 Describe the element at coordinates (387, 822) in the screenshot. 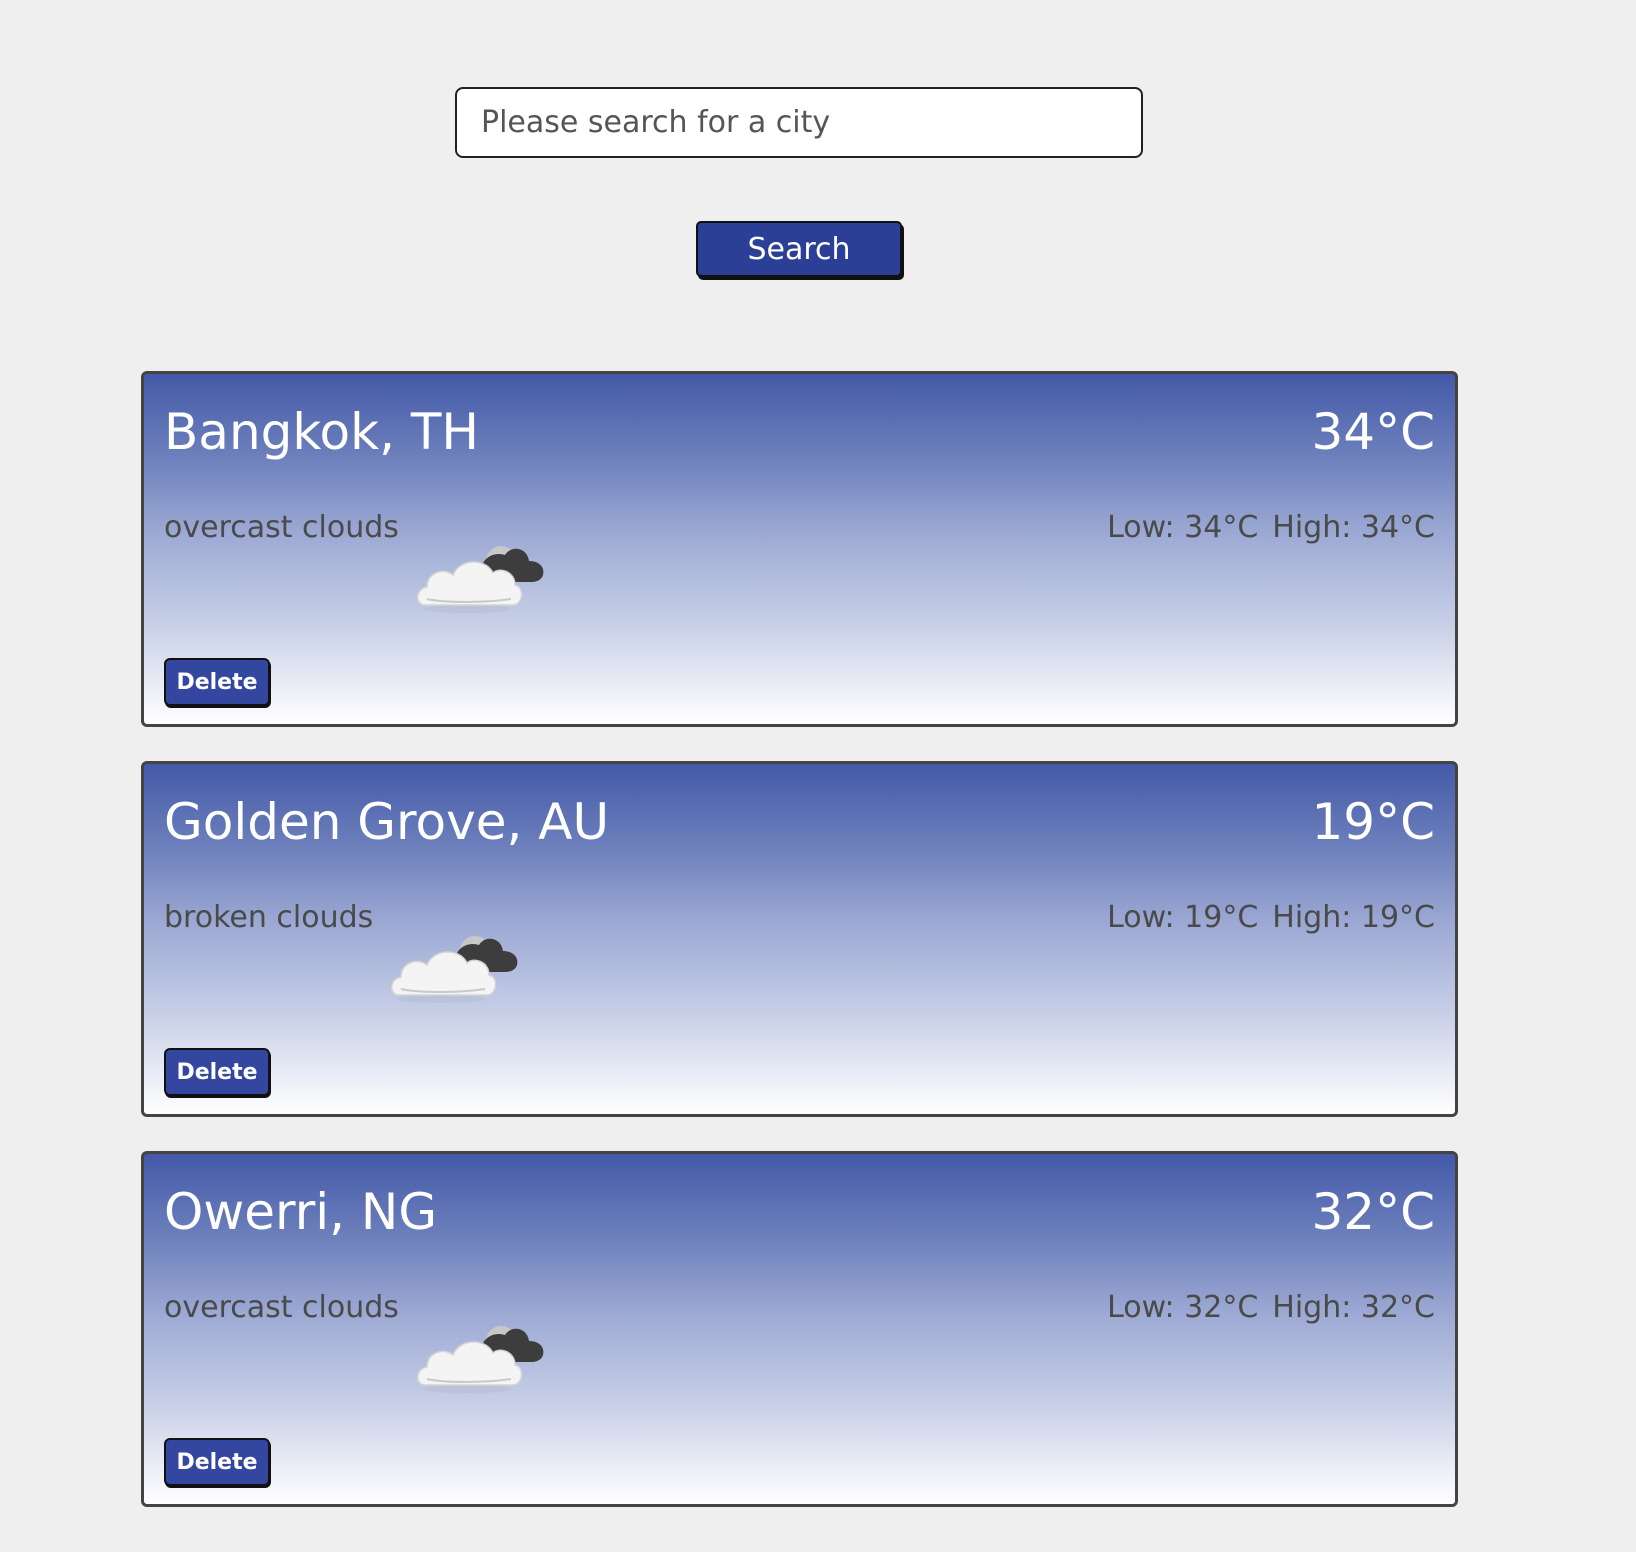

I see `city-name: Golden Grove, AU` at that location.